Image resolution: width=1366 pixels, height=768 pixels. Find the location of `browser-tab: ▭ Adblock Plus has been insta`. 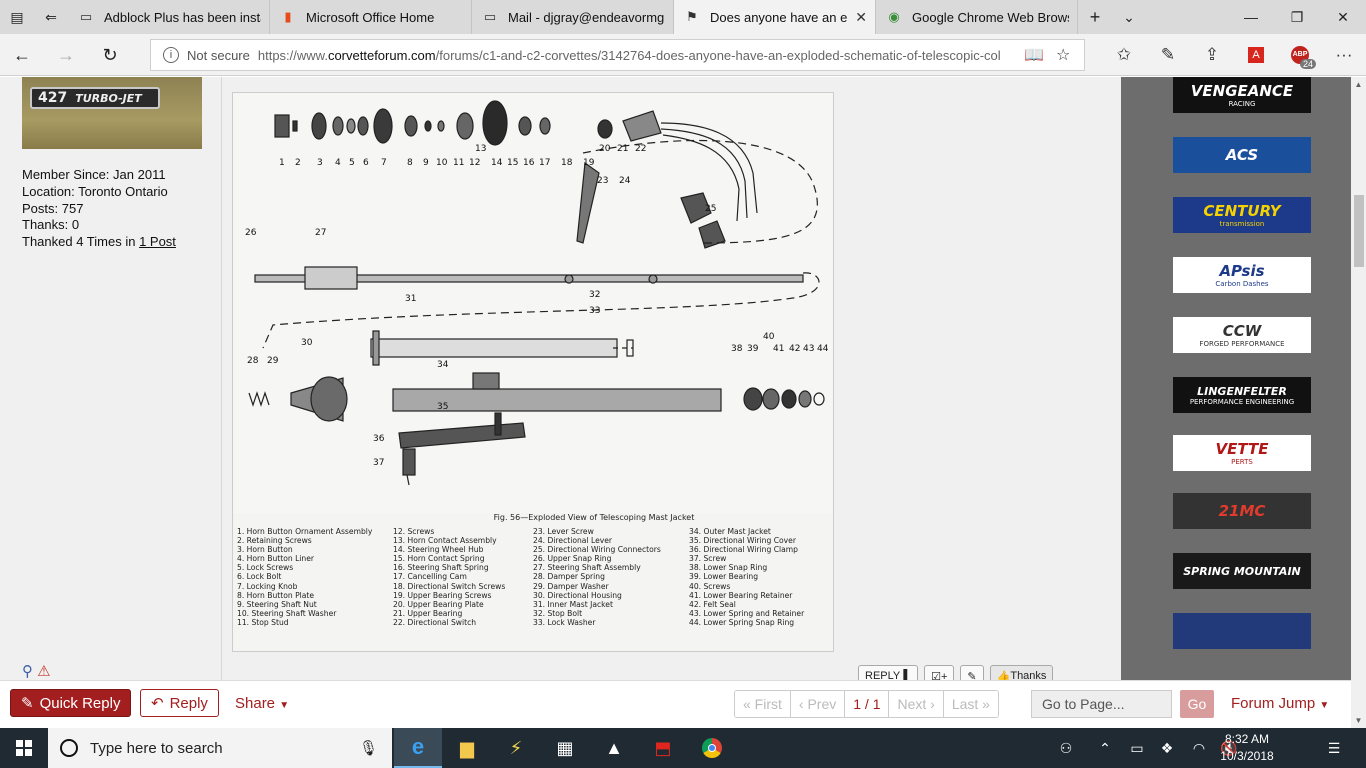

browser-tab: ▭ Adblock Plus has been insta is located at coordinates (169, 17).